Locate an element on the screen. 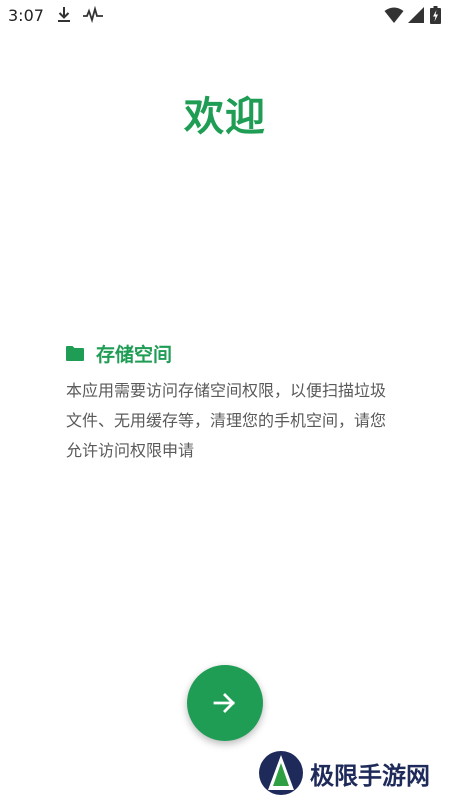 This screenshot has height=800, width=450. watermark-text: 极限手游网 is located at coordinates (370, 775).